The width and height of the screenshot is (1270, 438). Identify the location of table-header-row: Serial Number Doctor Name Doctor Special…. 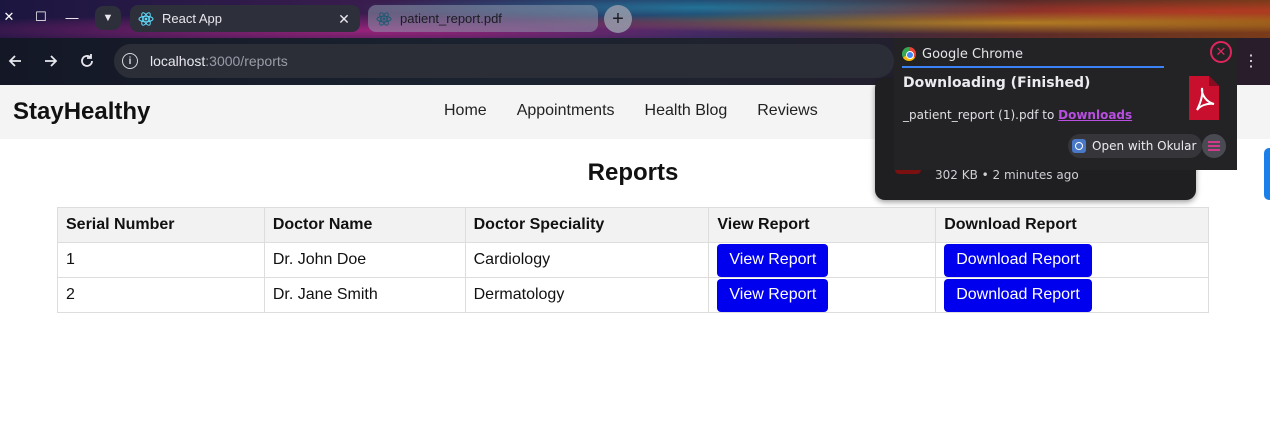
(633, 225).